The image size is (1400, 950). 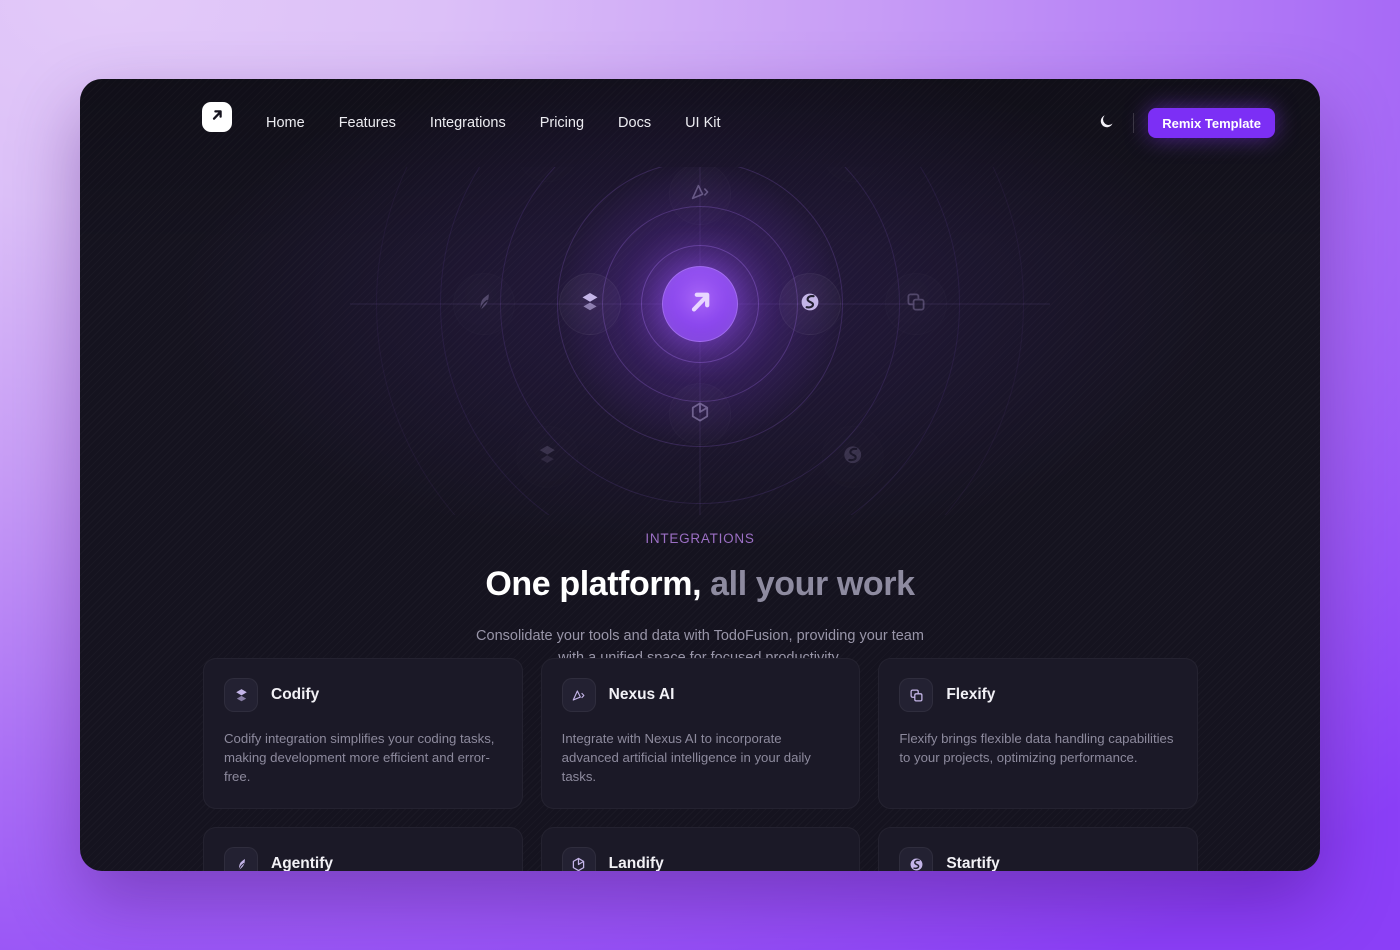 I want to click on orbit-satellite-landify, so click(x=700, y=414).